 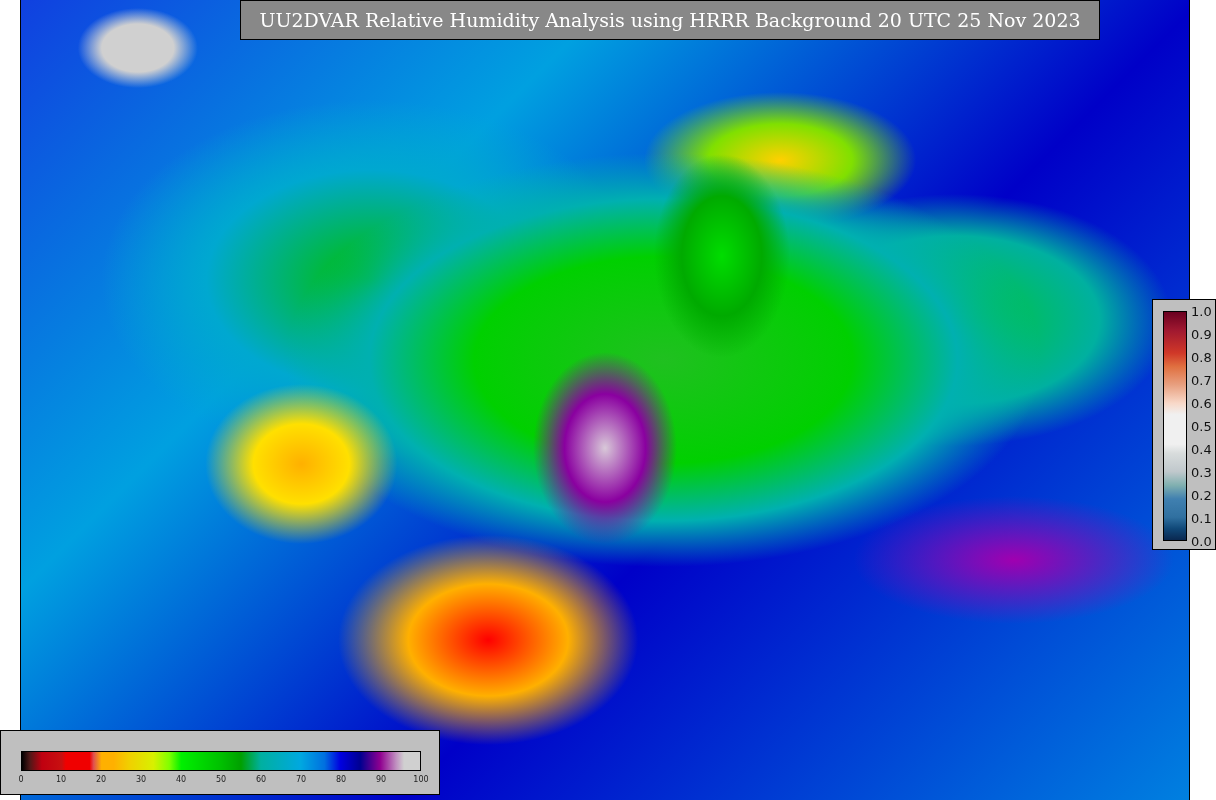 I want to click on tick-label: 0.6, so click(x=1201, y=403).